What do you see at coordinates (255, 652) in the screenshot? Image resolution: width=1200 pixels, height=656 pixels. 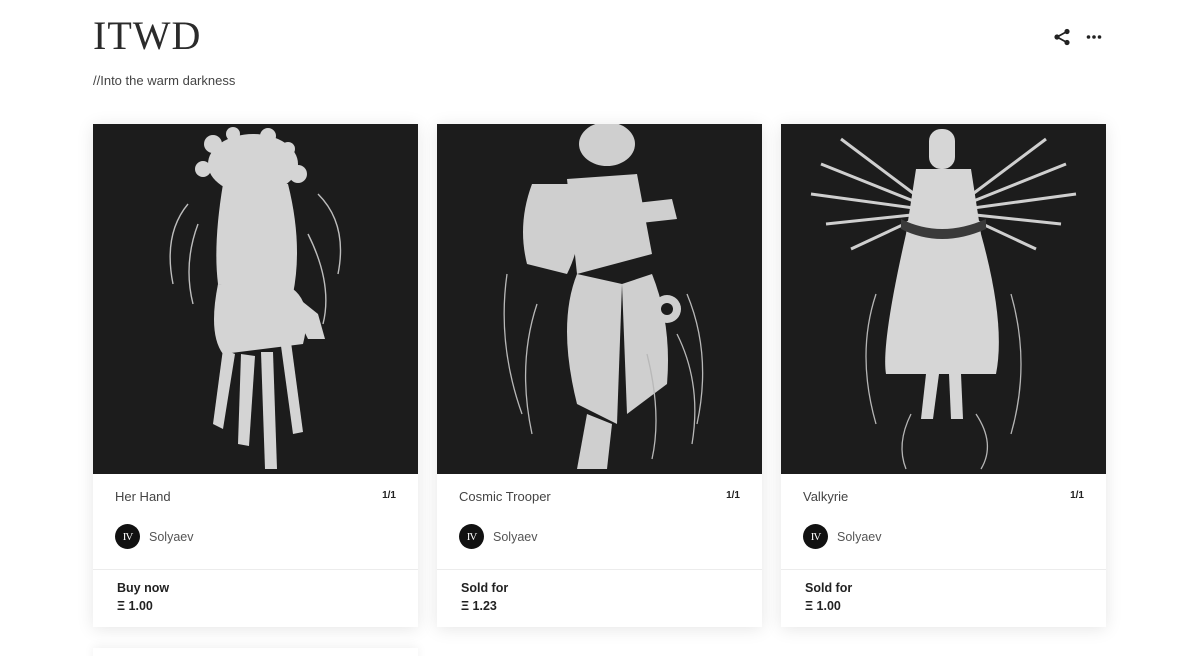 I see `next-row-card-edge` at bounding box center [255, 652].